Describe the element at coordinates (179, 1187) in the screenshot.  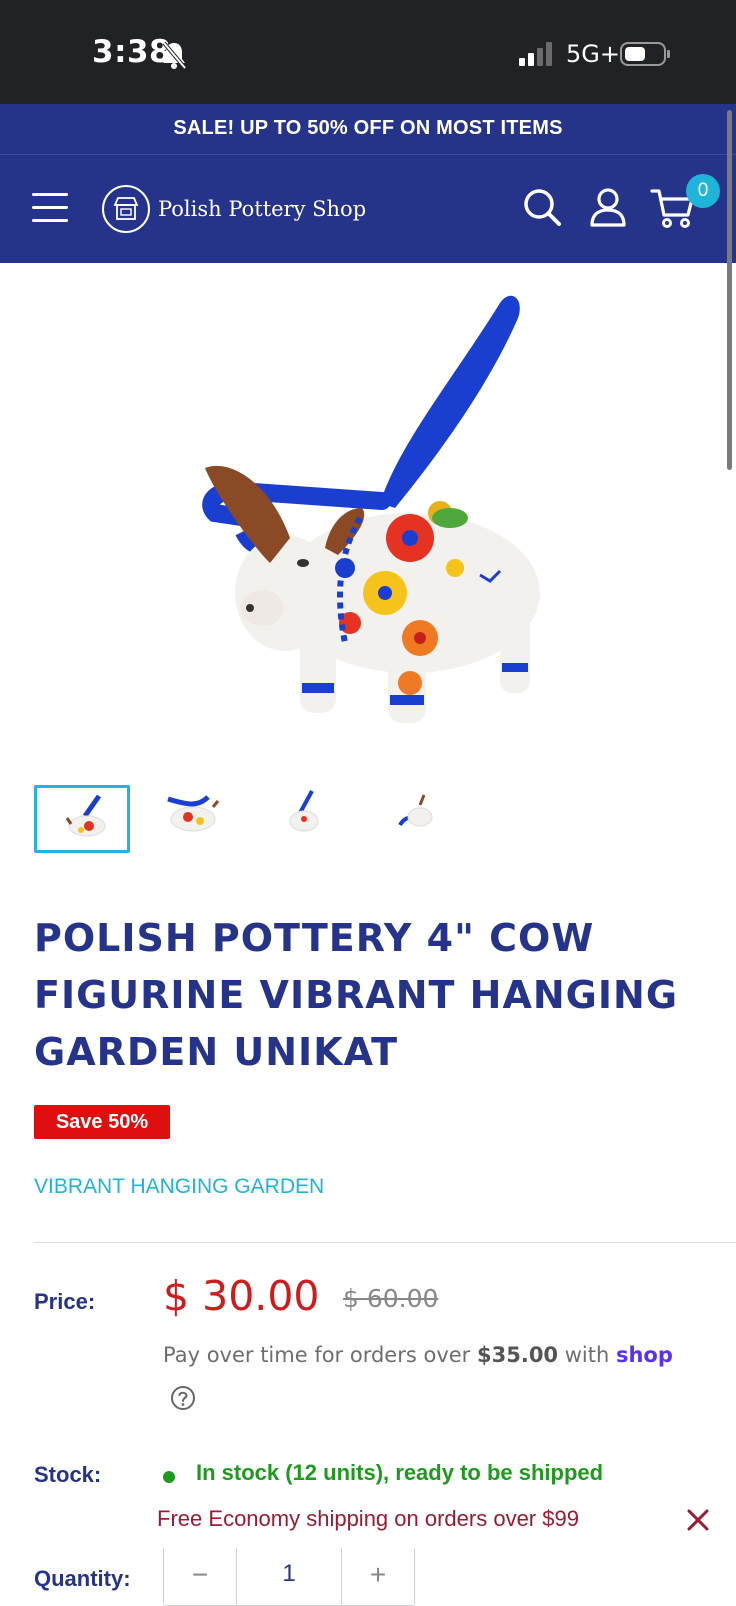
I see `collection-link: VIBRANT HANGING GARDEN` at that location.